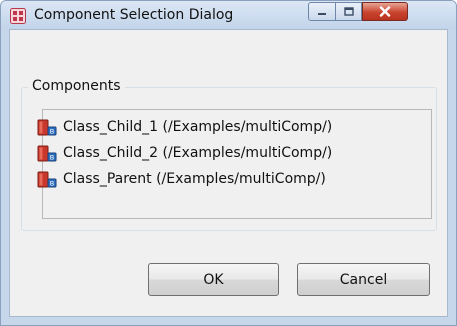 The width and height of the screenshot is (457, 326). What do you see at coordinates (198, 153) in the screenshot?
I see `list-item-label: Class_Child_2 (/Examples/multiComp/)` at bounding box center [198, 153].